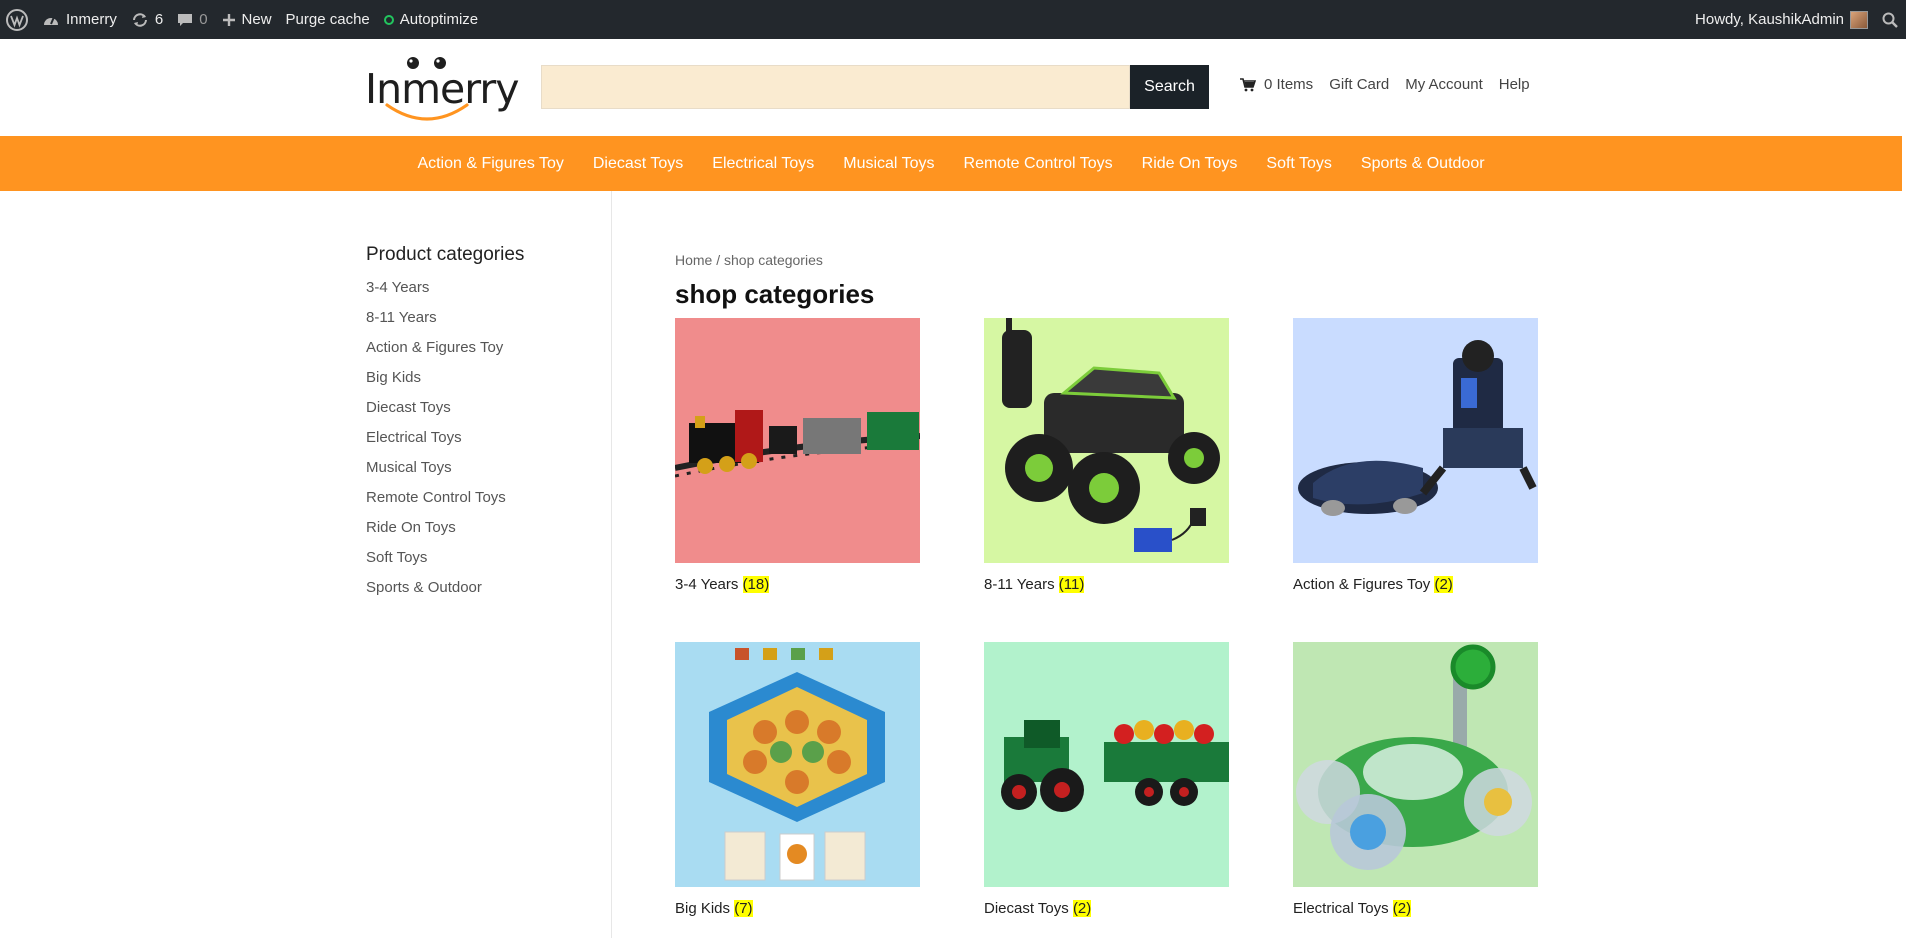 This screenshot has height=938, width=1906. What do you see at coordinates (1248, 84) in the screenshot?
I see `cart-icon` at bounding box center [1248, 84].